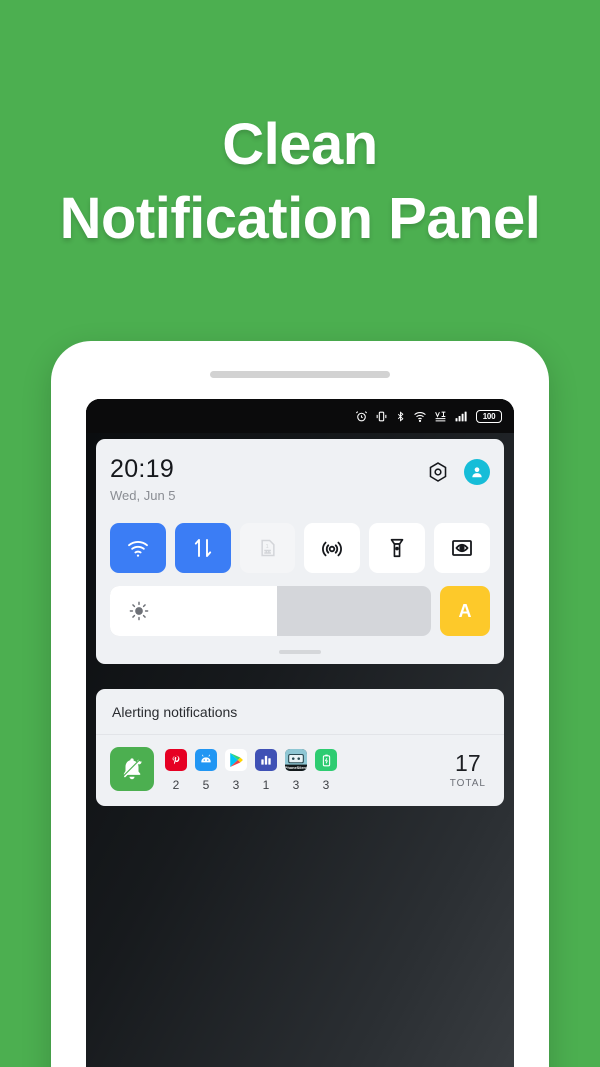 The width and height of the screenshot is (600, 1067). I want to click on app-count: 2, so click(176, 785).